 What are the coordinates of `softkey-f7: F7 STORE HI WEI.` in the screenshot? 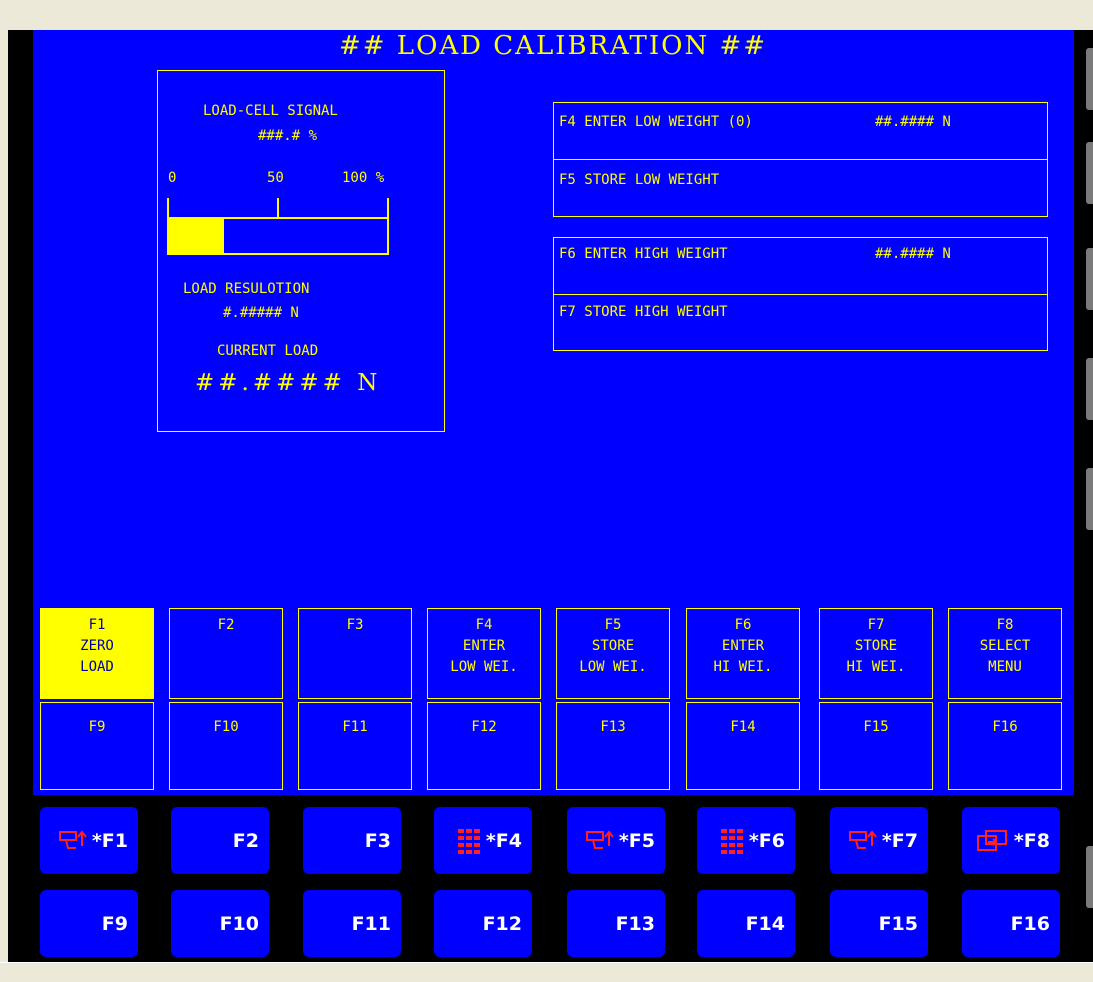 It's located at (876, 653).